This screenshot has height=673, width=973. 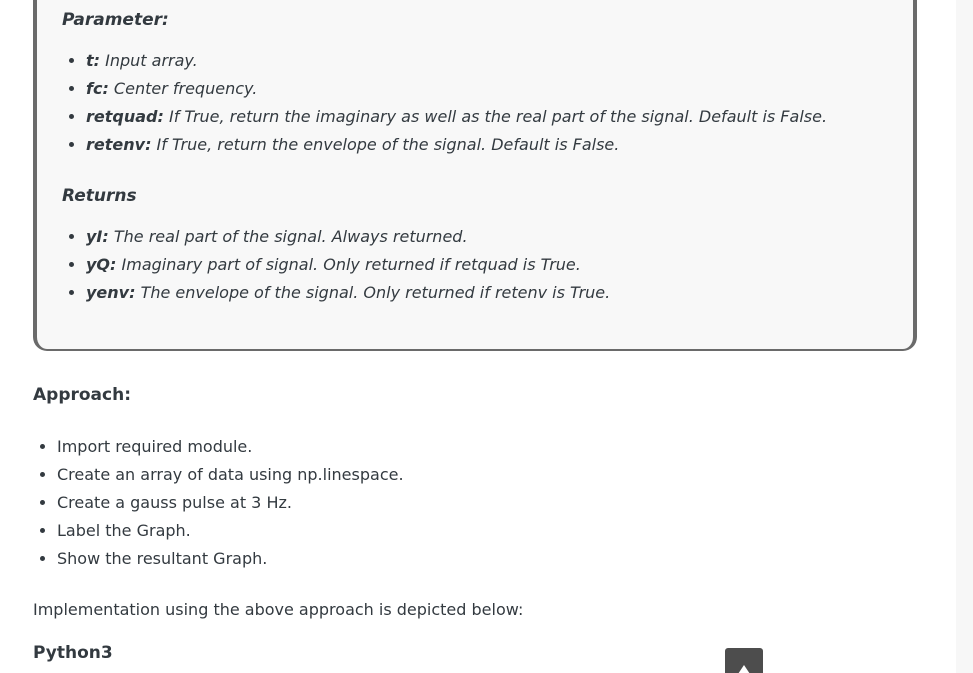 What do you see at coordinates (101, 264) in the screenshot?
I see `return-name: yQ:` at bounding box center [101, 264].